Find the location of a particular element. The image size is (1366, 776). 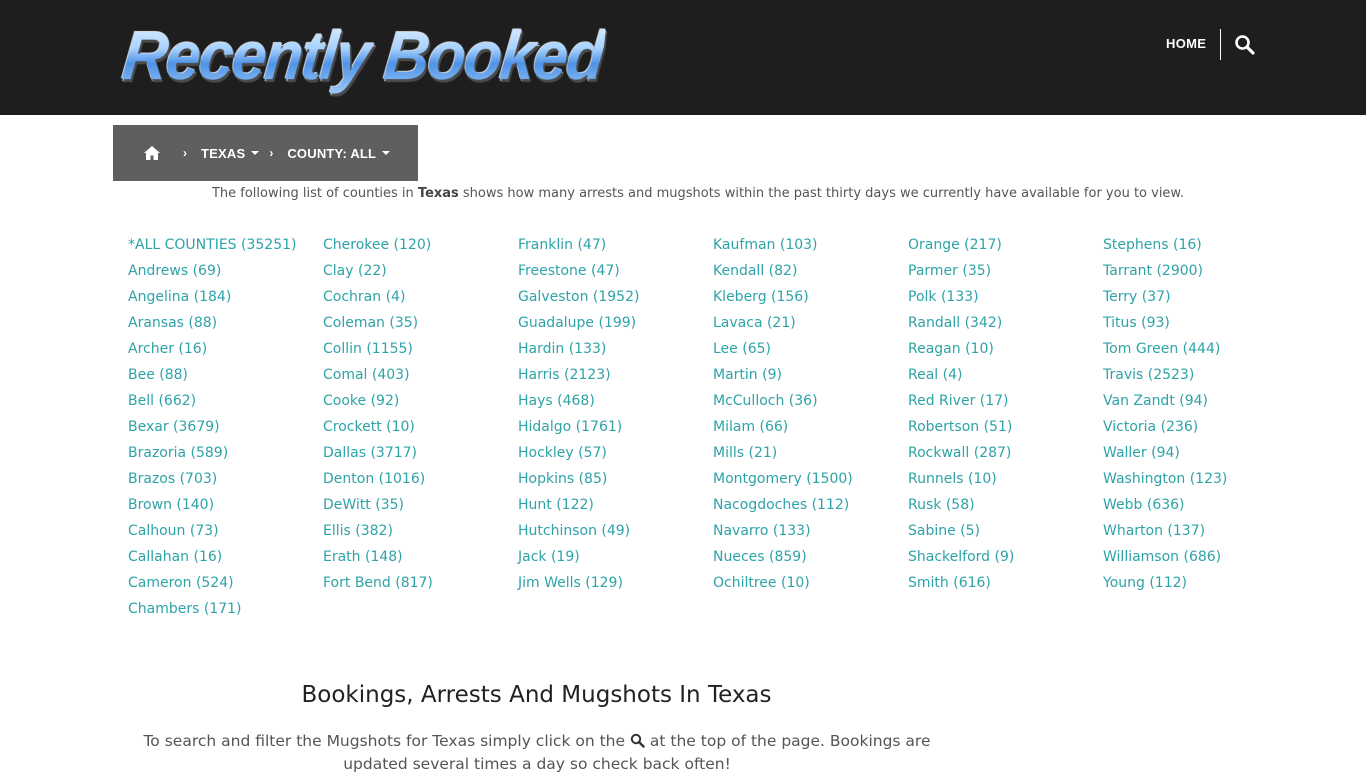

county-link: Shackelford (9) is located at coordinates (1005, 560).